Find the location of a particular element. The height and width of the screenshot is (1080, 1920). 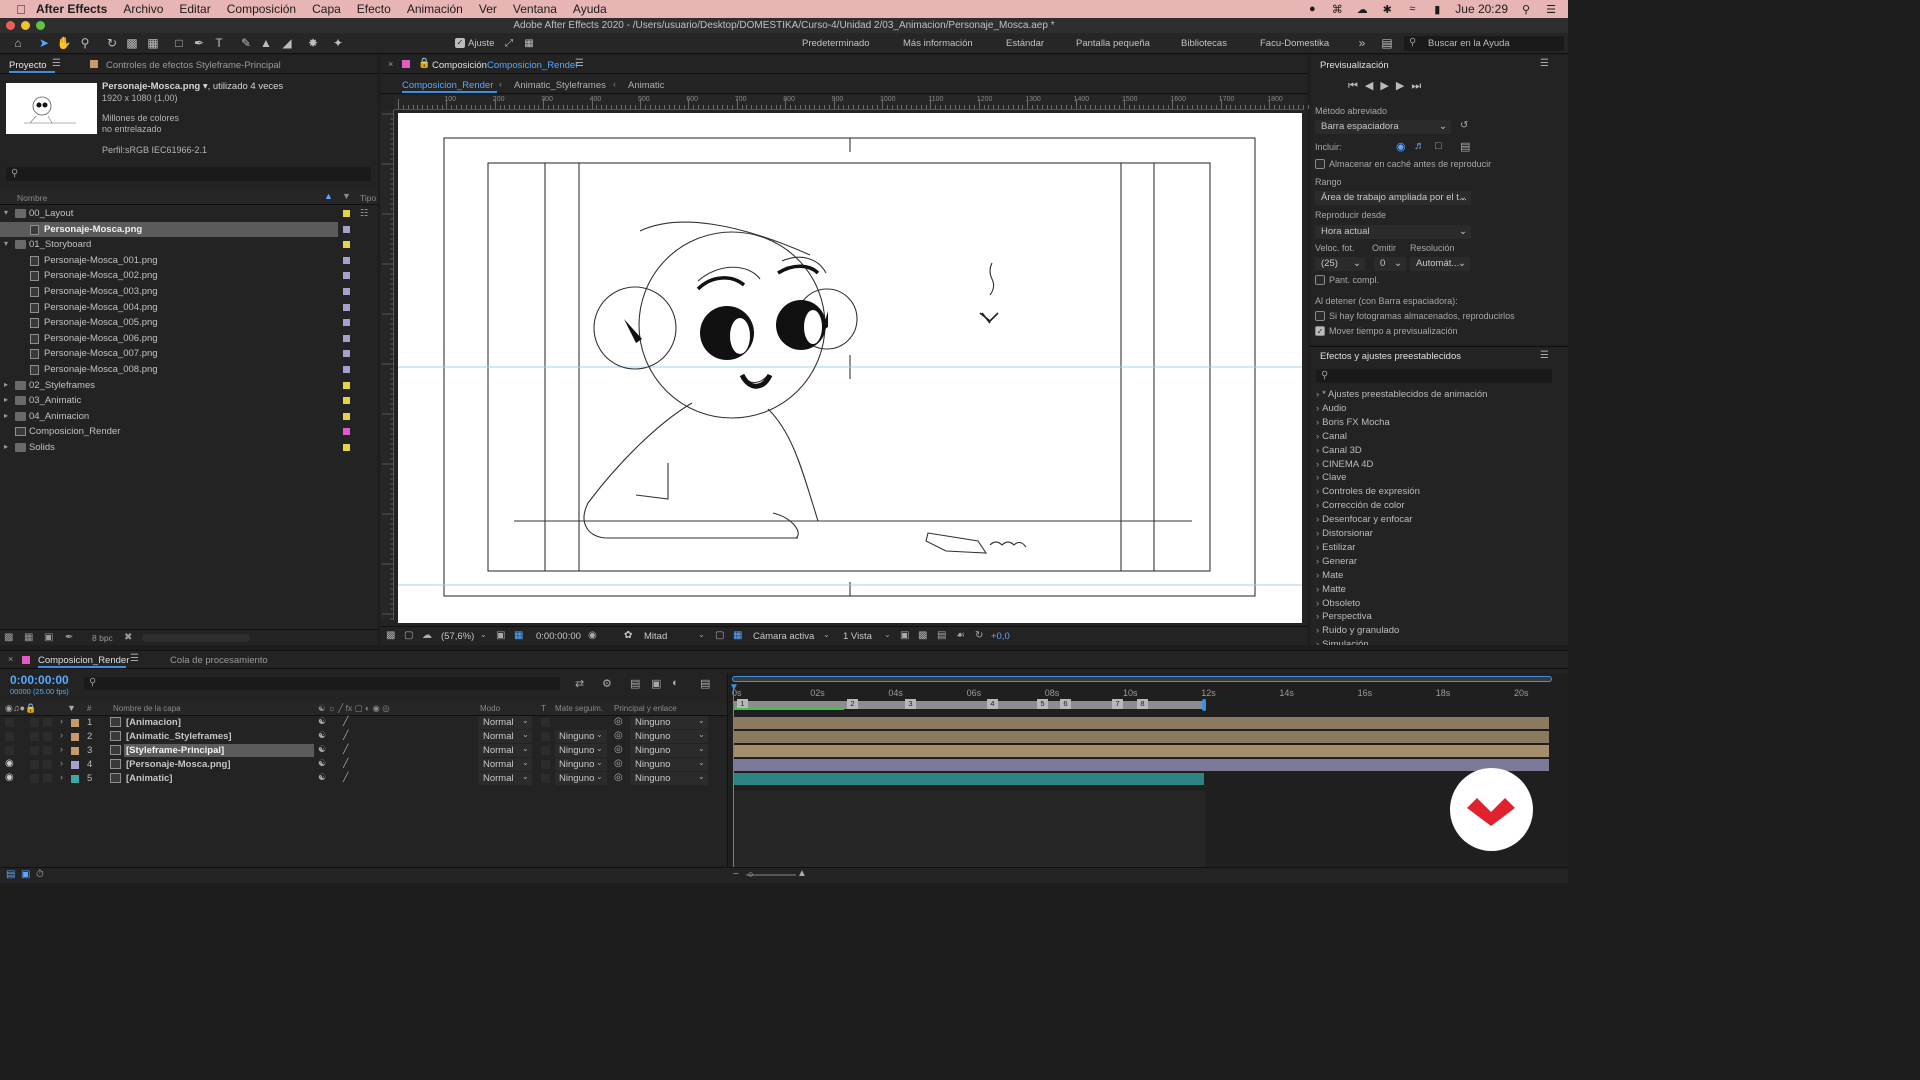

eye-toggle is located at coordinates (9, 736).